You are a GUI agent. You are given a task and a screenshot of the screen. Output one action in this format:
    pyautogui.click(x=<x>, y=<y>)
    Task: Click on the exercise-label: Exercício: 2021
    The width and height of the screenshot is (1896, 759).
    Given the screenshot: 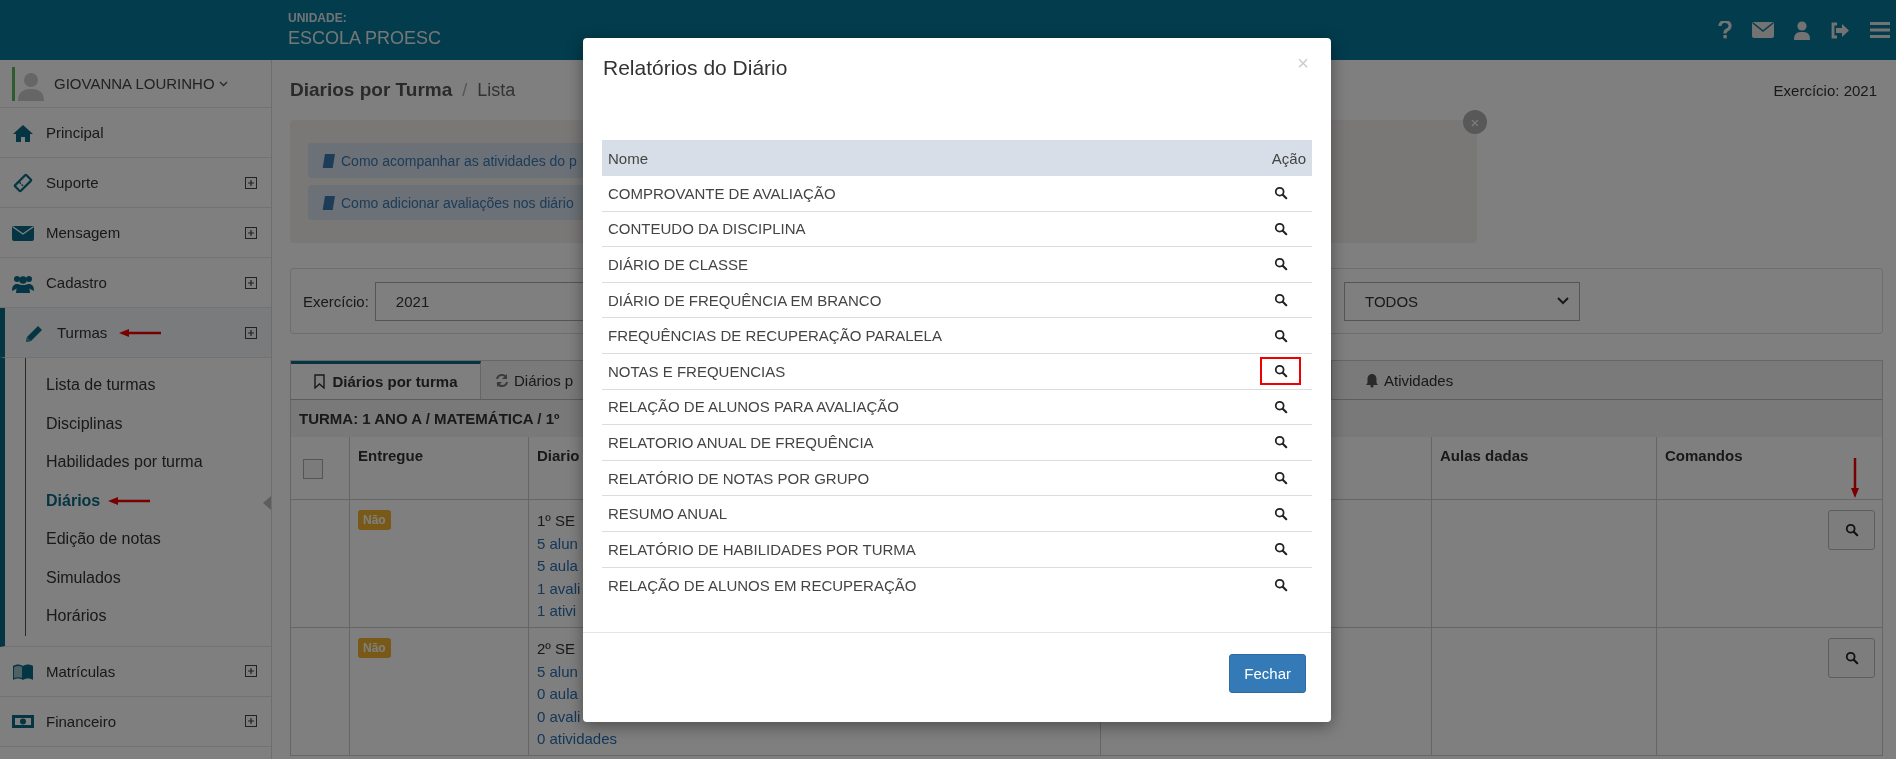 What is the action you would take?
    pyautogui.click(x=1825, y=90)
    